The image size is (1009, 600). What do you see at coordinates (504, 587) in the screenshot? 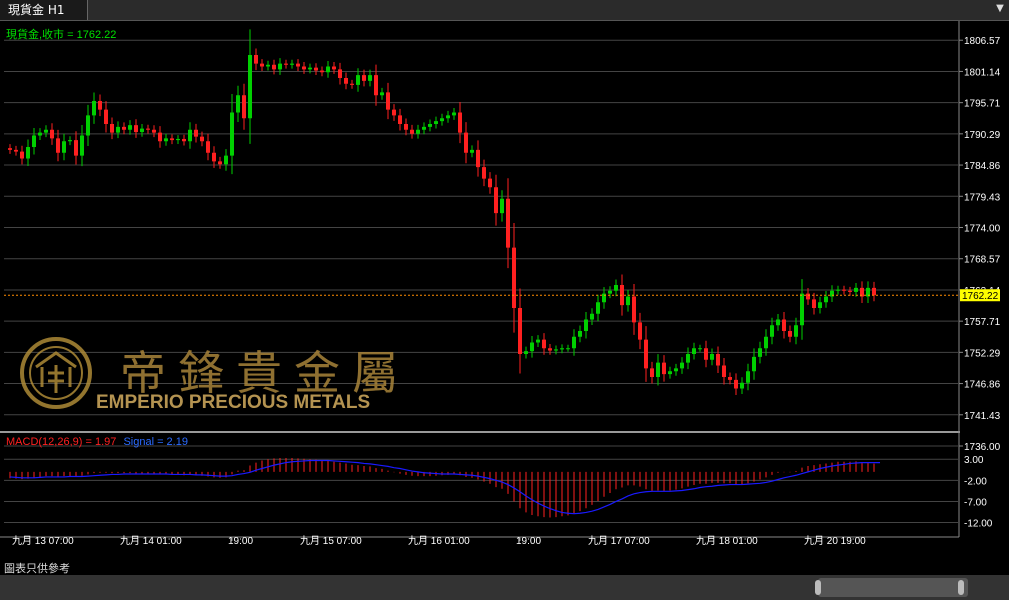
I see `horizontal-scrollbar` at bounding box center [504, 587].